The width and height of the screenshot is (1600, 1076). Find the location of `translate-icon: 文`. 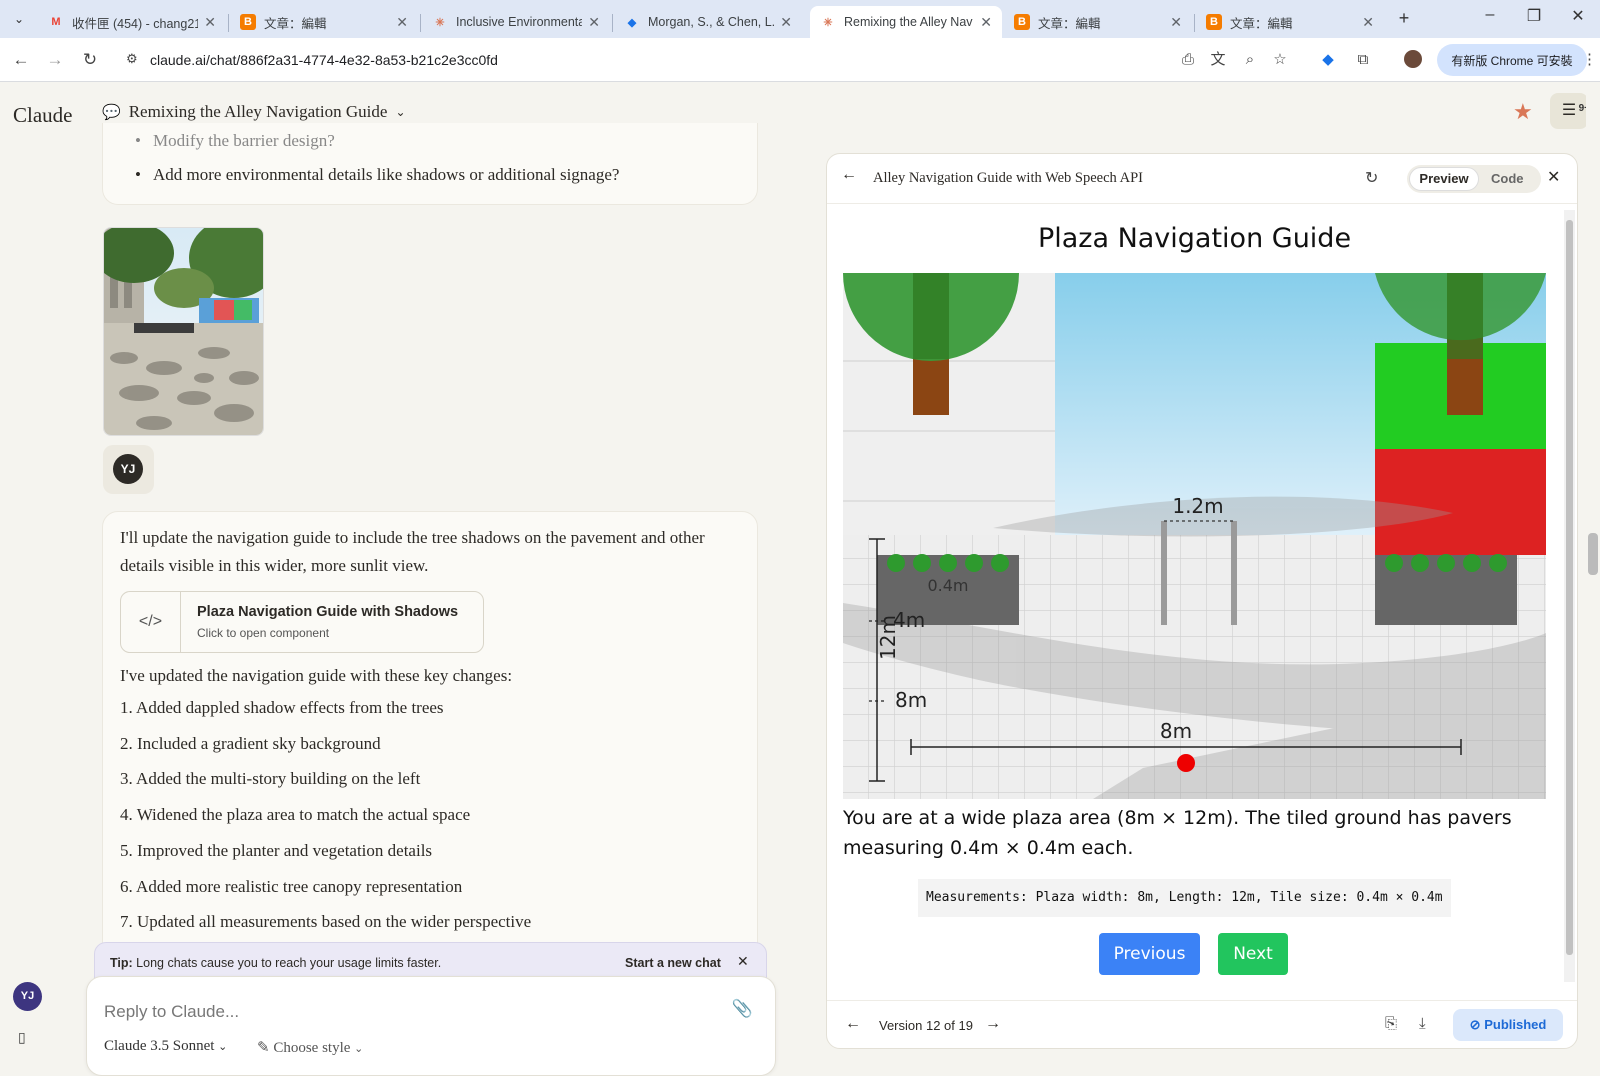

translate-icon: 文 is located at coordinates (1218, 60).